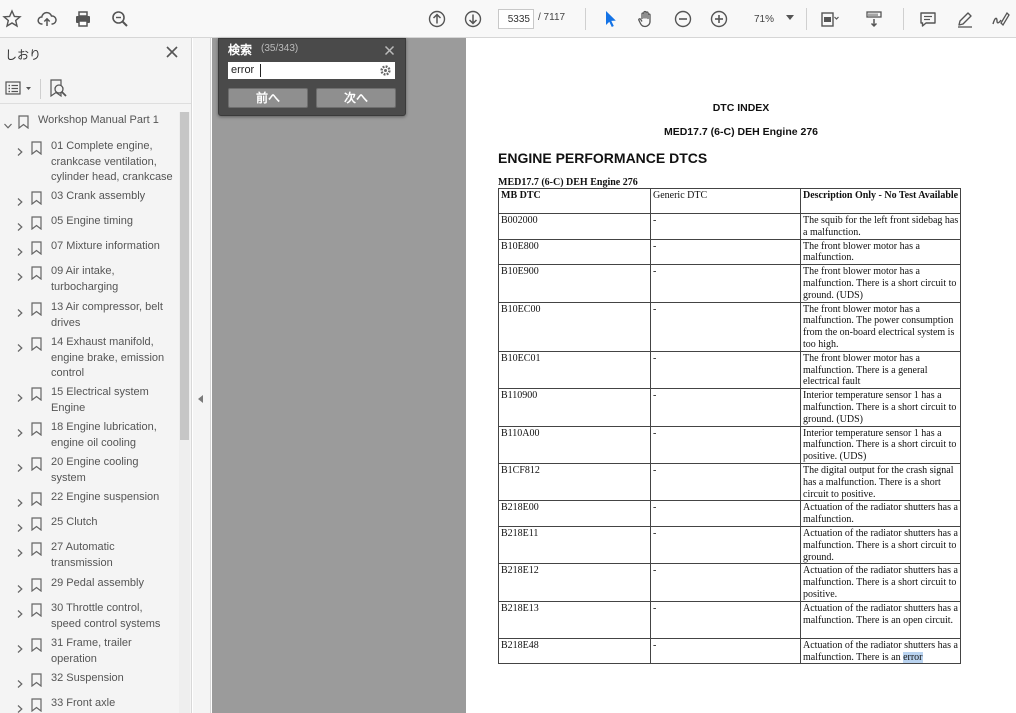 The height and width of the screenshot is (713, 1016). Describe the element at coordinates (574, 513) in the screenshot. I see `mb-dtc-cell: B218E00` at that location.